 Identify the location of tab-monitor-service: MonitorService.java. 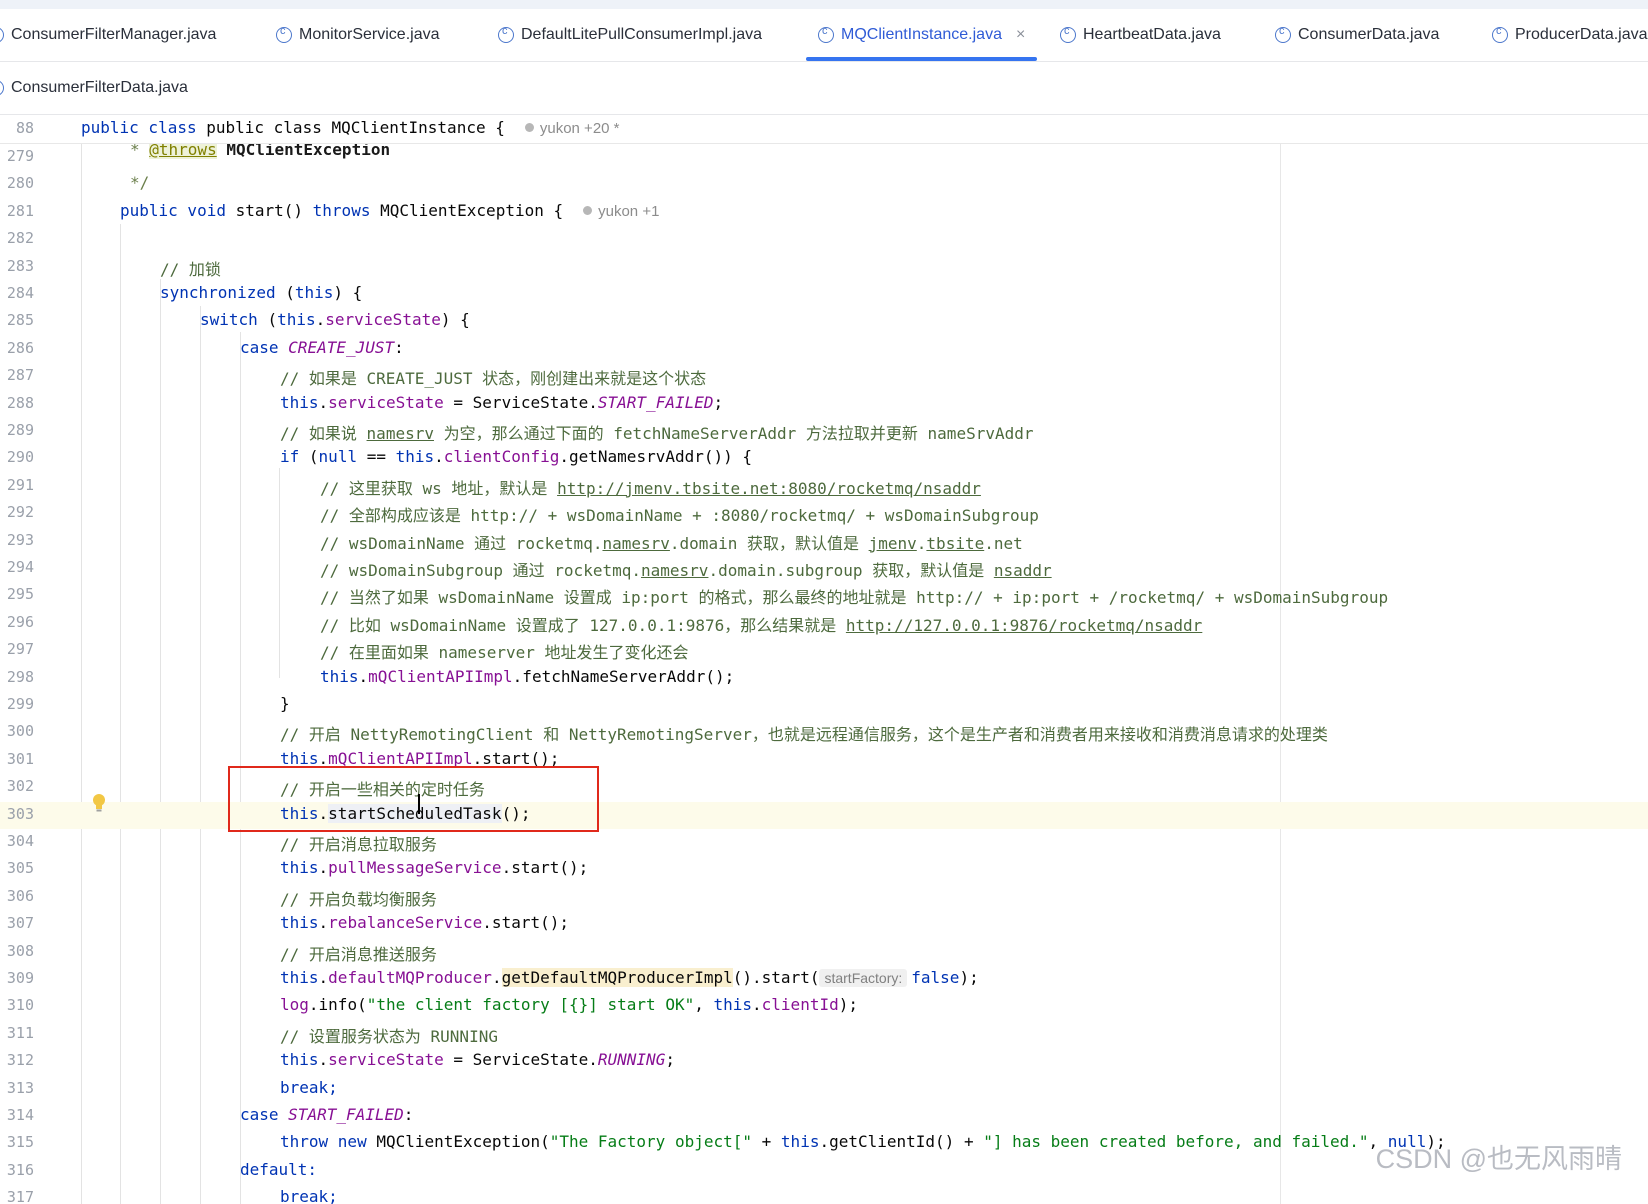
(358, 35).